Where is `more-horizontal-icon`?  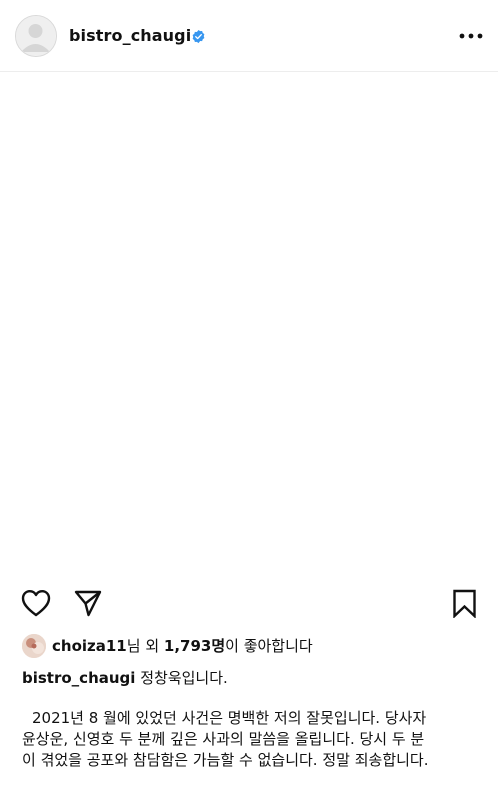 more-horizontal-icon is located at coordinates (471, 36).